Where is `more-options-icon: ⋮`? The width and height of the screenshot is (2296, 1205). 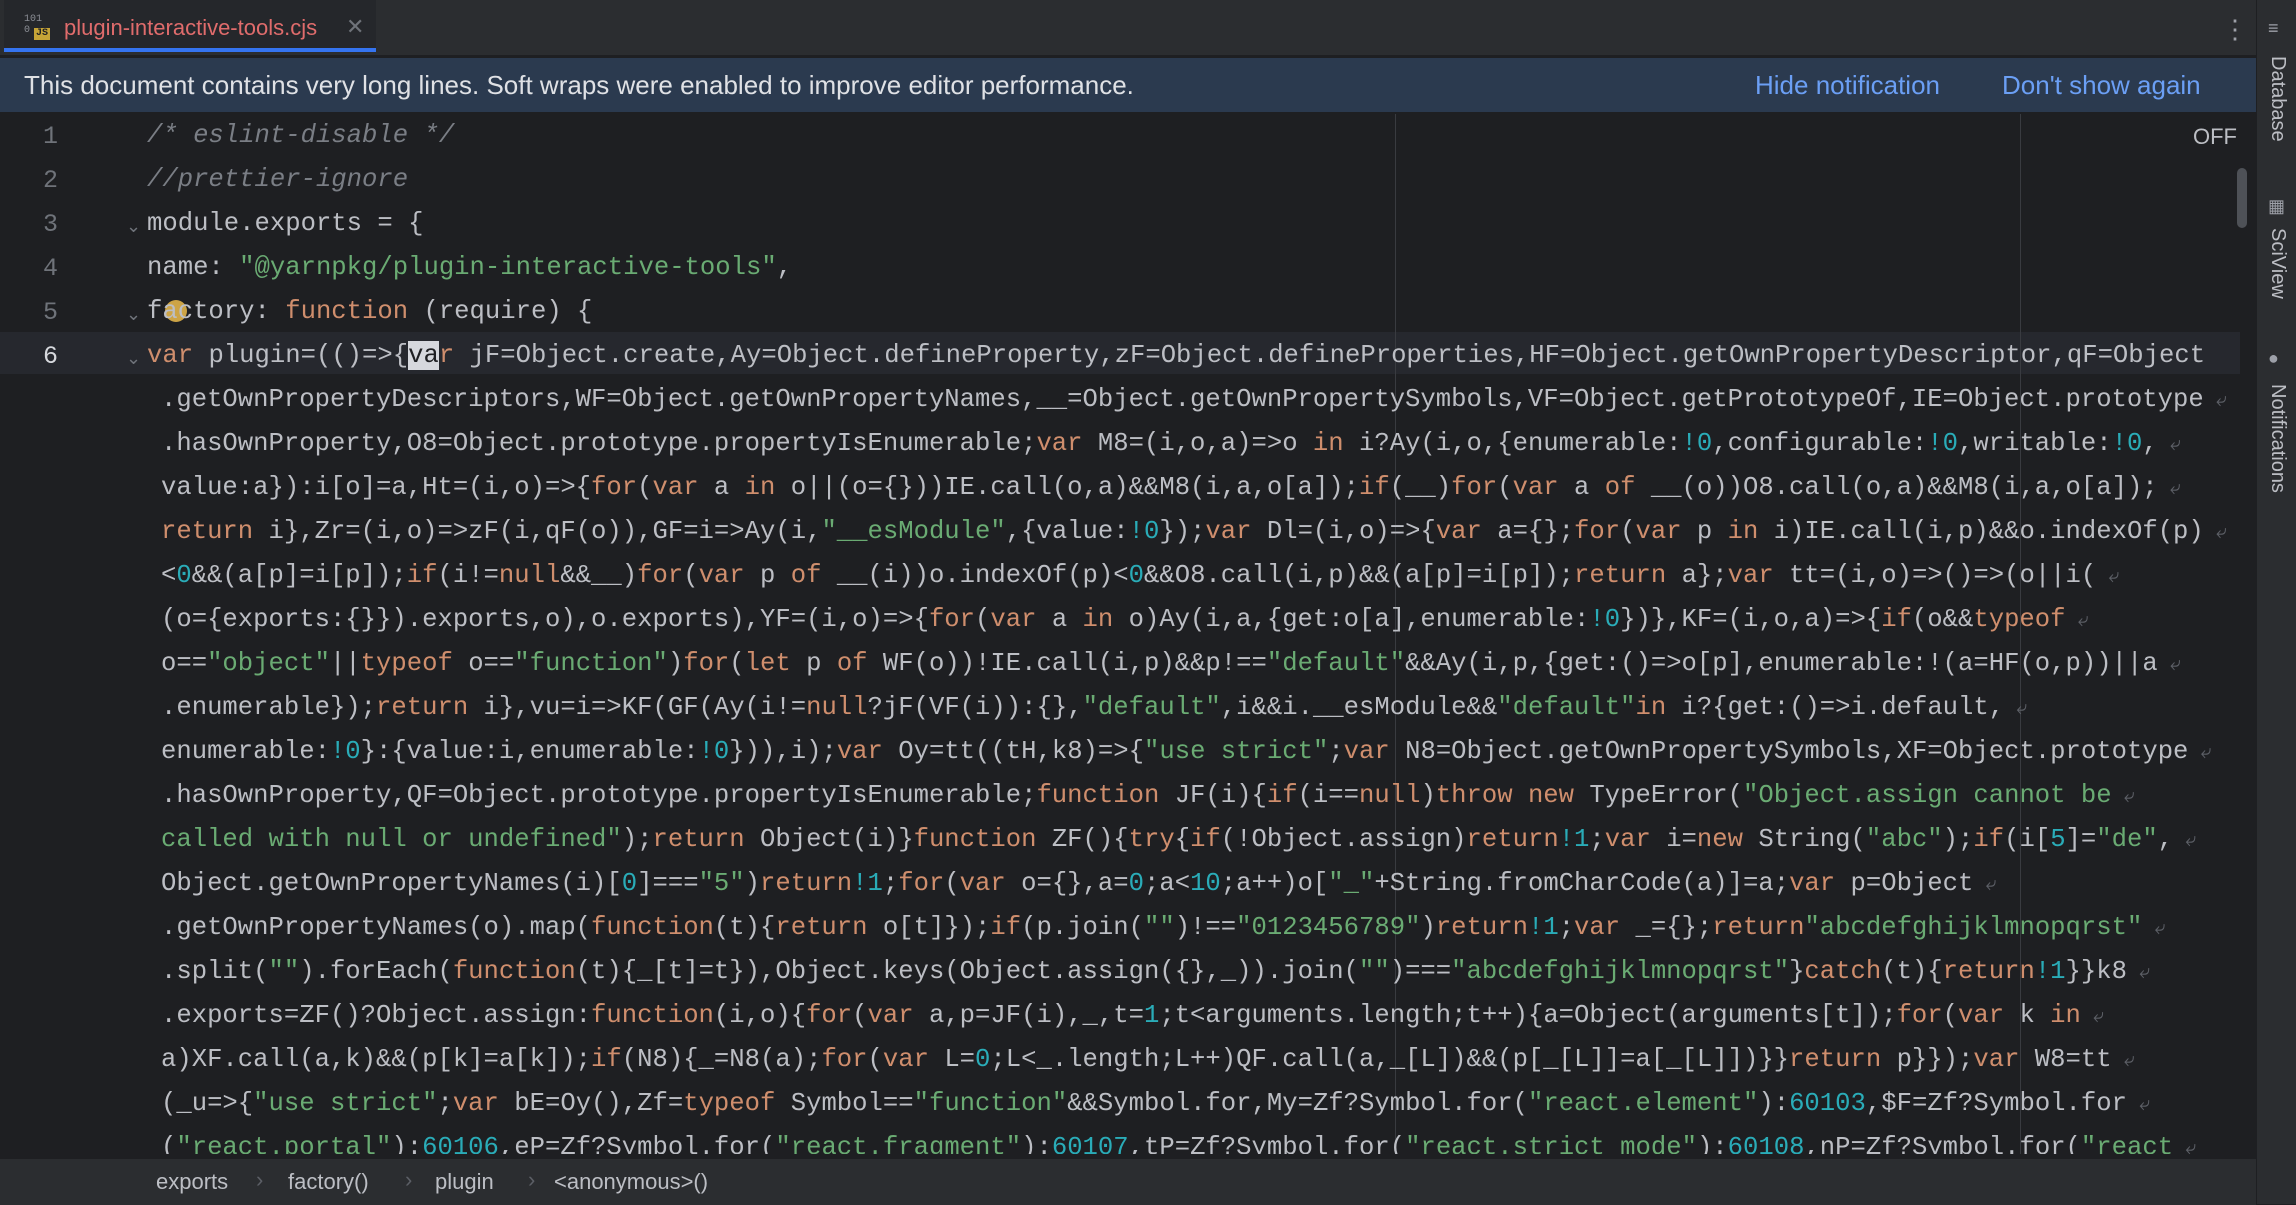
more-options-icon: ⋮ is located at coordinates (2235, 29).